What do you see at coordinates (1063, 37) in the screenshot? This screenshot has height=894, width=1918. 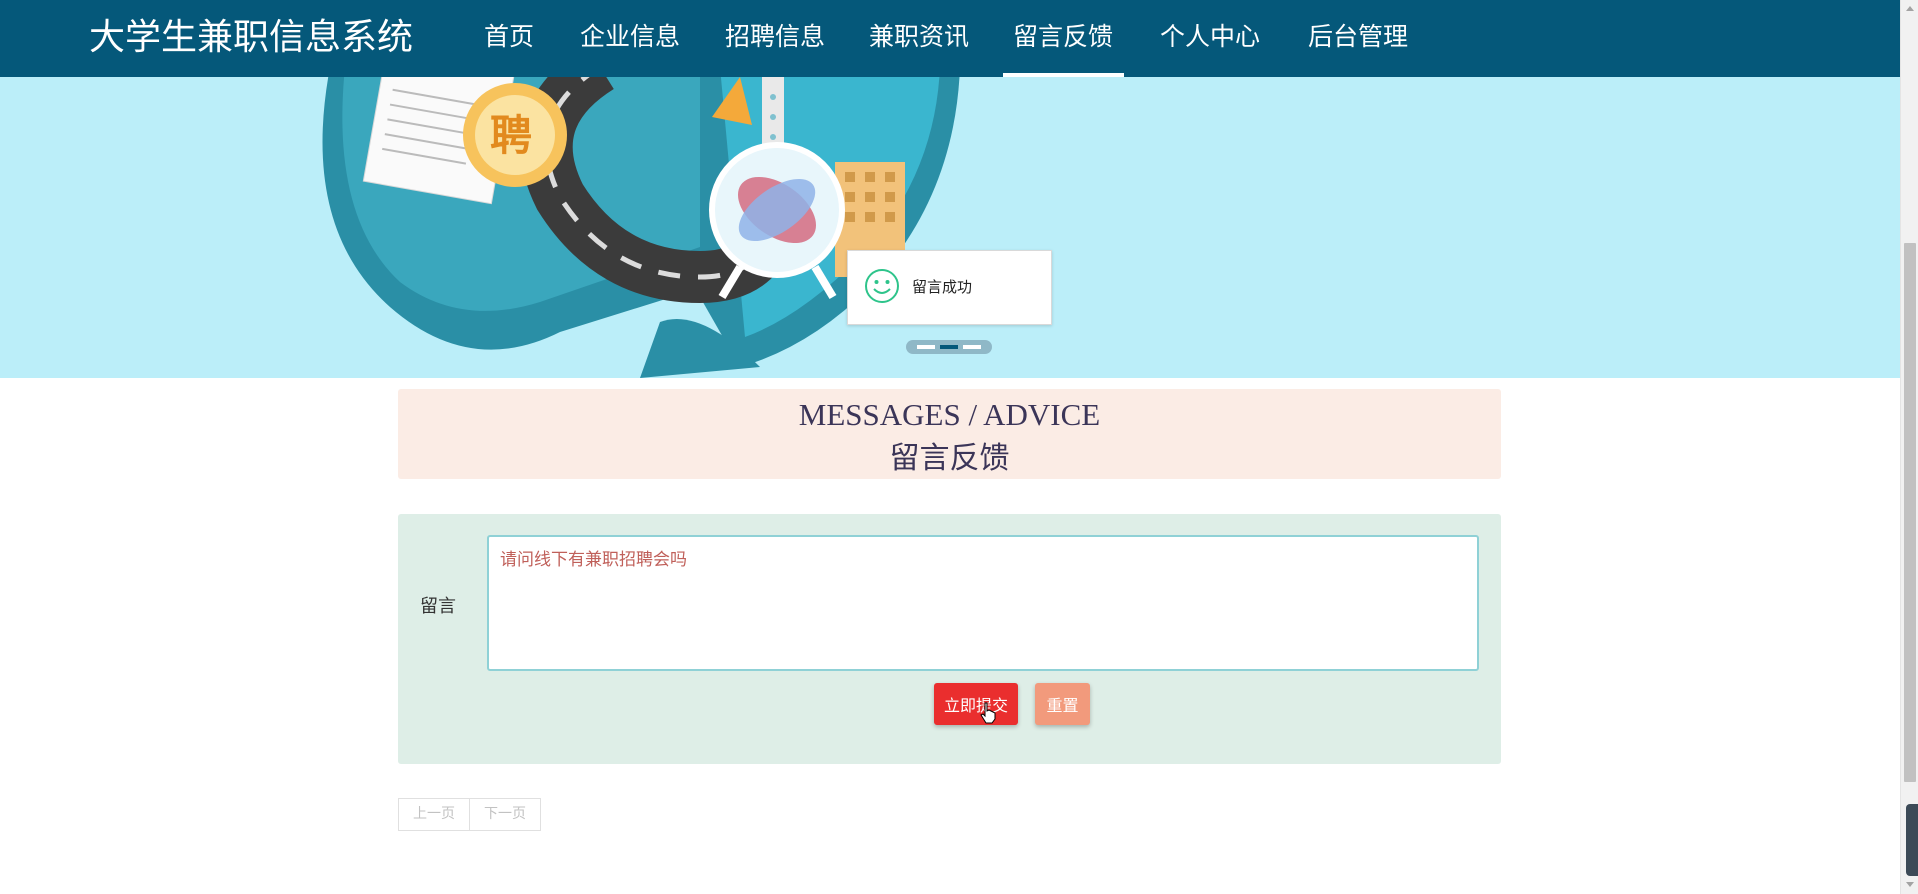 I see `nav-item-feedback: 留言反馈` at bounding box center [1063, 37].